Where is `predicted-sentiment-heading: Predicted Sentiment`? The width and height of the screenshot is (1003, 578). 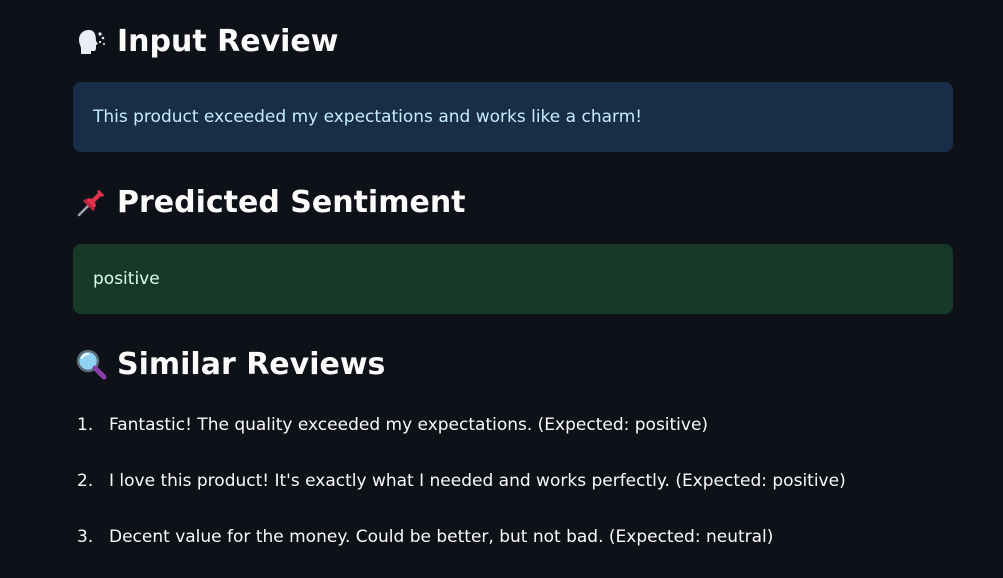 predicted-sentiment-heading: Predicted Sentiment is located at coordinates (269, 203).